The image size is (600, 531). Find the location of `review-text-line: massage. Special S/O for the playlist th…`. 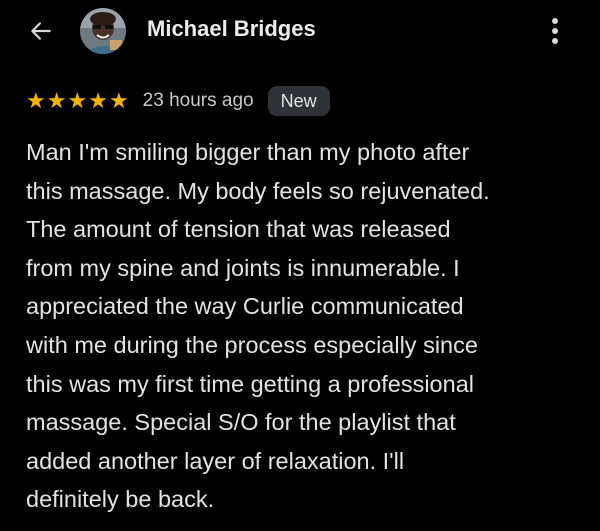

review-text-line: massage. Special S/O for the playlist th… is located at coordinates (241, 422).